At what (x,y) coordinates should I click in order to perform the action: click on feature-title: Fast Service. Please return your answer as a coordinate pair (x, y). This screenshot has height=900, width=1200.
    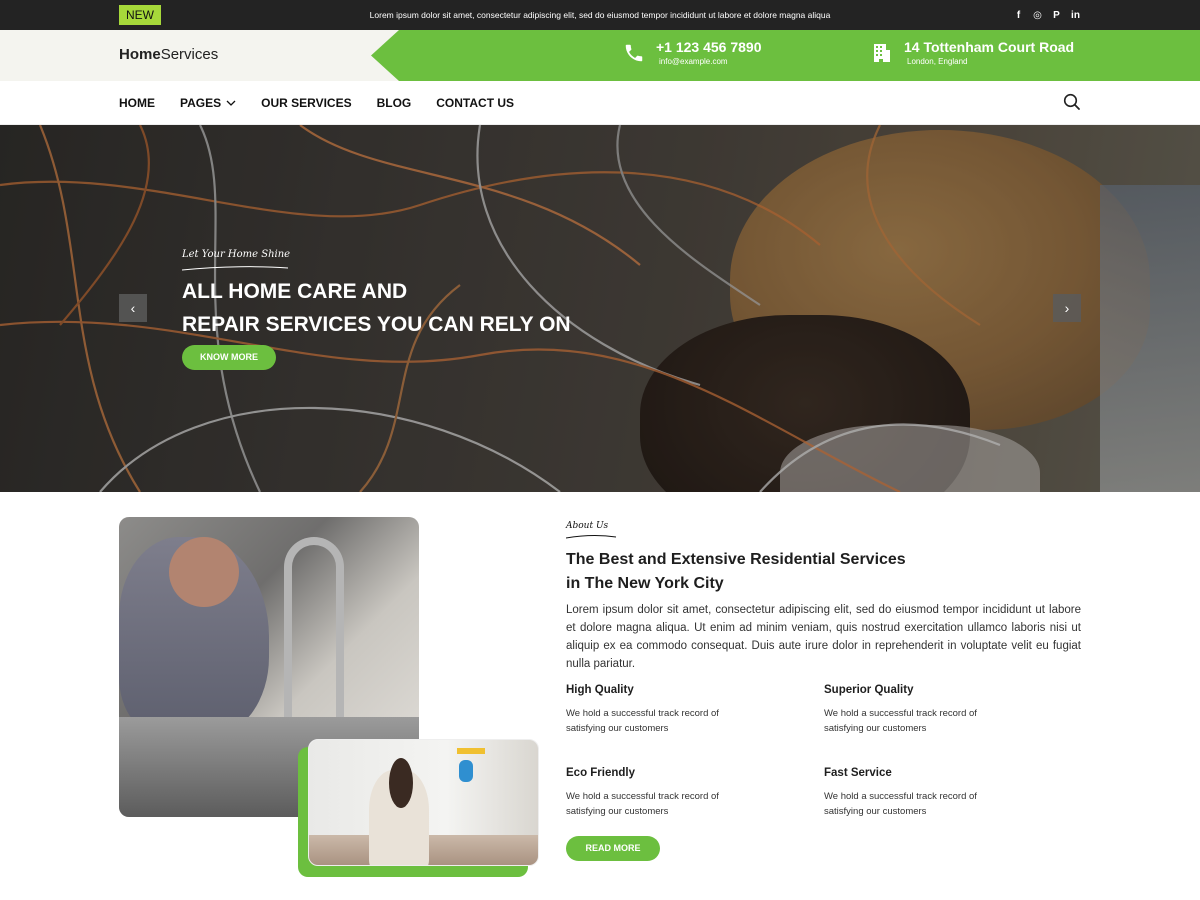
    Looking at the image, I should click on (858, 773).